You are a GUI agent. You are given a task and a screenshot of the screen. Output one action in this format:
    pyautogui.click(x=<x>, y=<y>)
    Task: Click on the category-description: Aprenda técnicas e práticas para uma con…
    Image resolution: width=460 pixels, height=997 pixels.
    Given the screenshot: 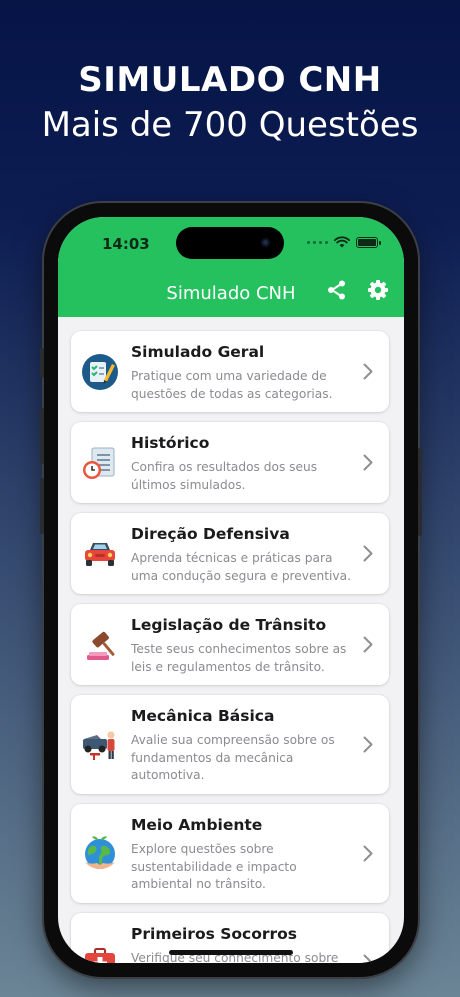 What is the action you would take?
    pyautogui.click(x=241, y=567)
    